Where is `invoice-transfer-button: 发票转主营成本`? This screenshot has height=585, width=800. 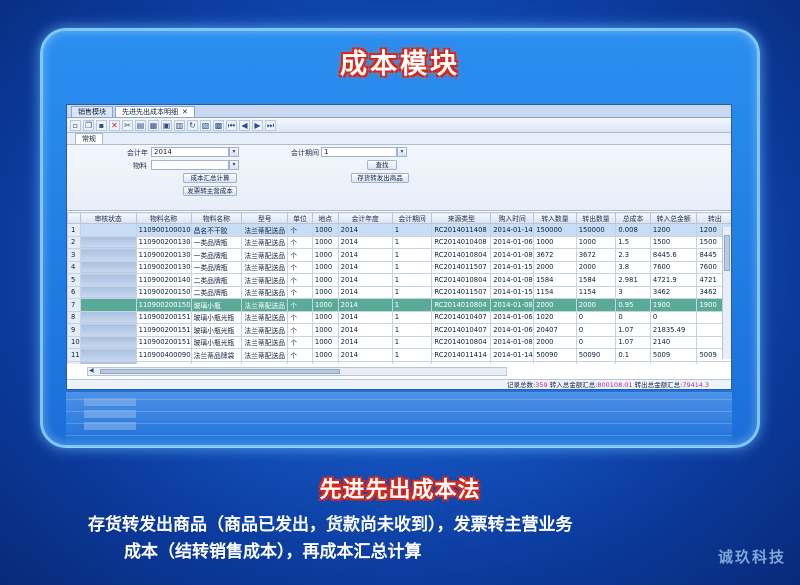
invoice-transfer-button: 发票转主营成本 is located at coordinates (210, 191).